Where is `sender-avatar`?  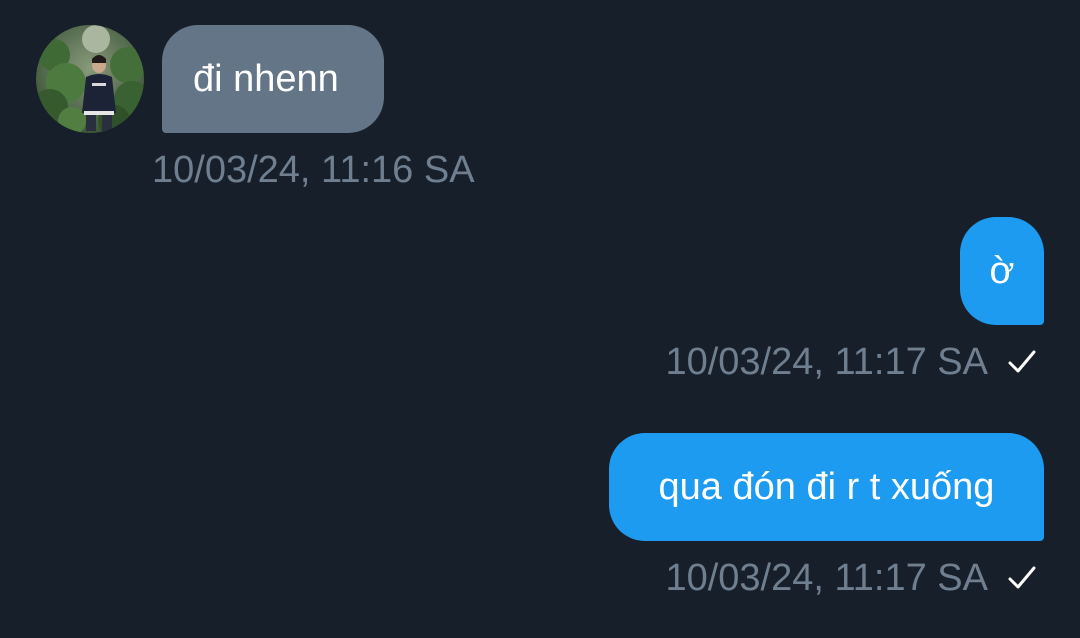 sender-avatar is located at coordinates (90, 79).